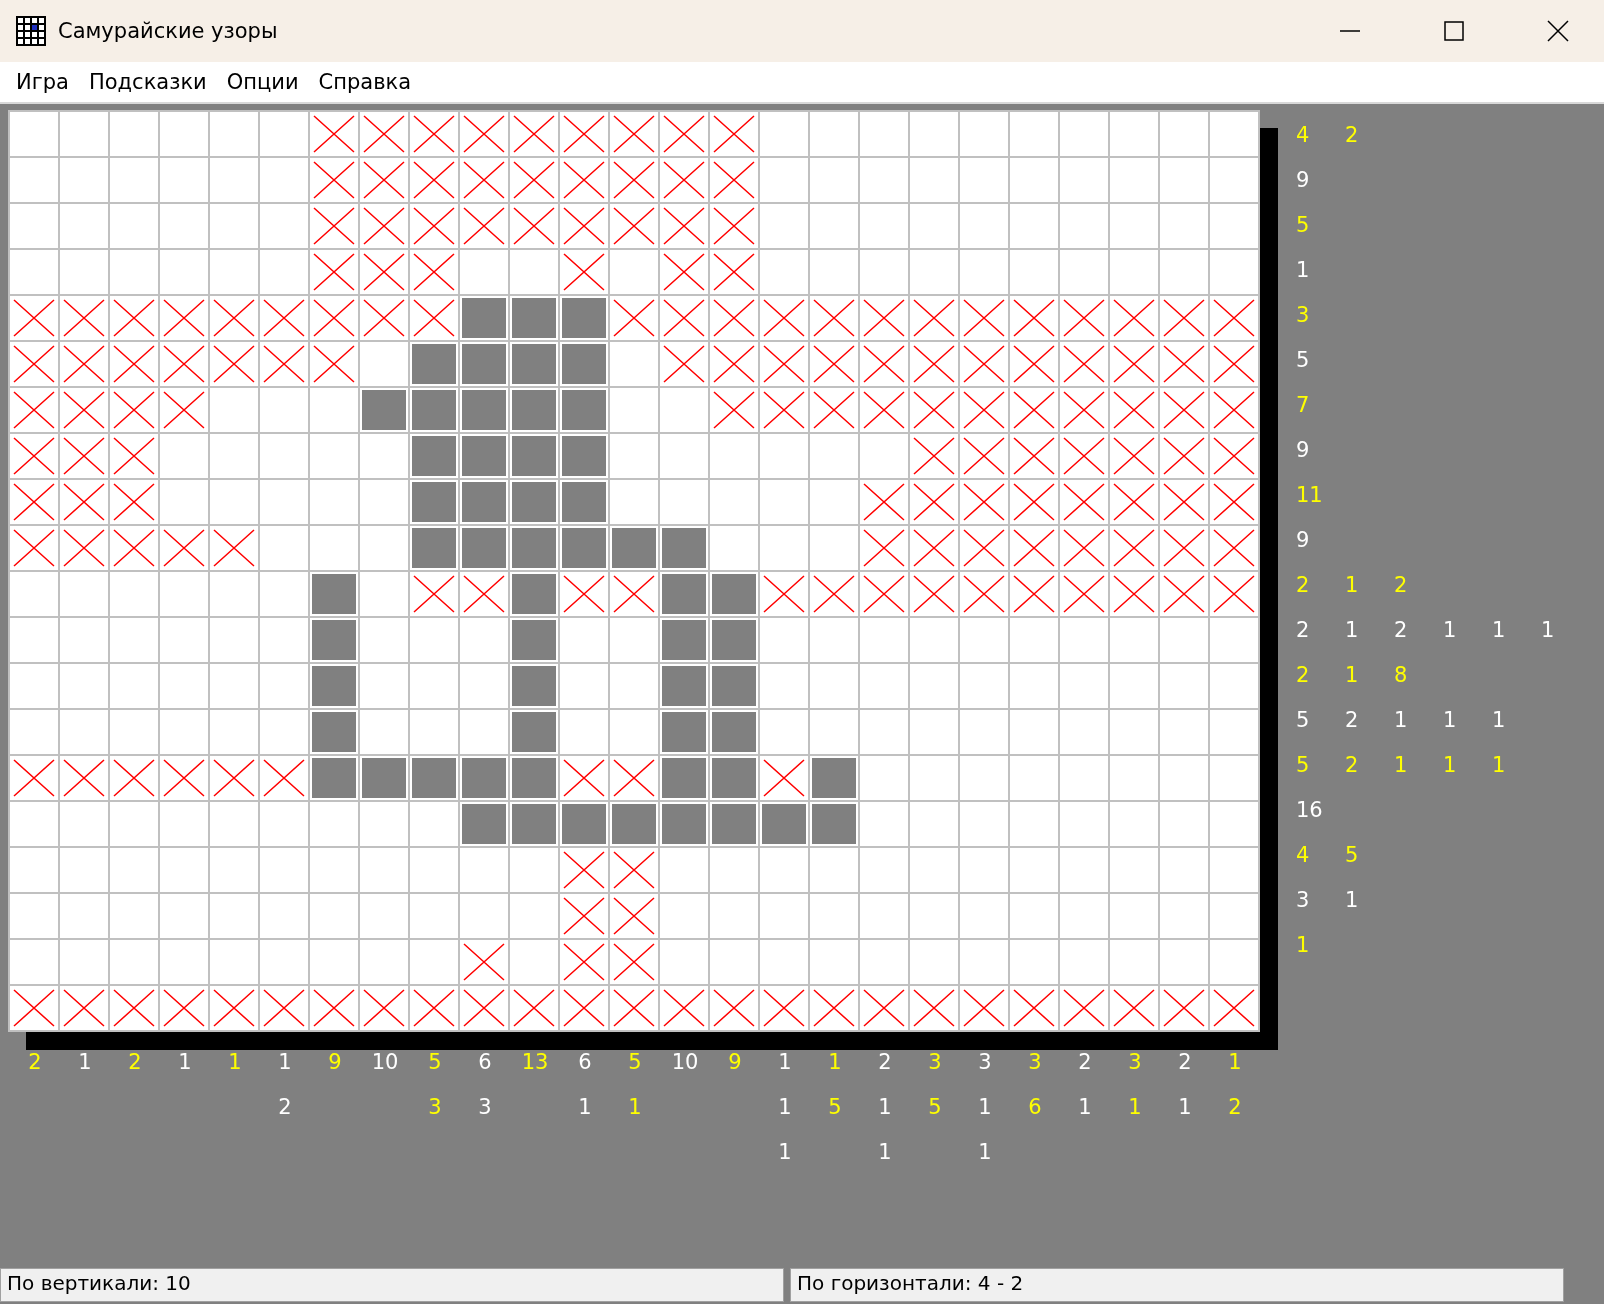 Image resolution: width=1604 pixels, height=1304 pixels. Describe the element at coordinates (585, 1108) in the screenshot. I see `column-clue-number: 1` at that location.